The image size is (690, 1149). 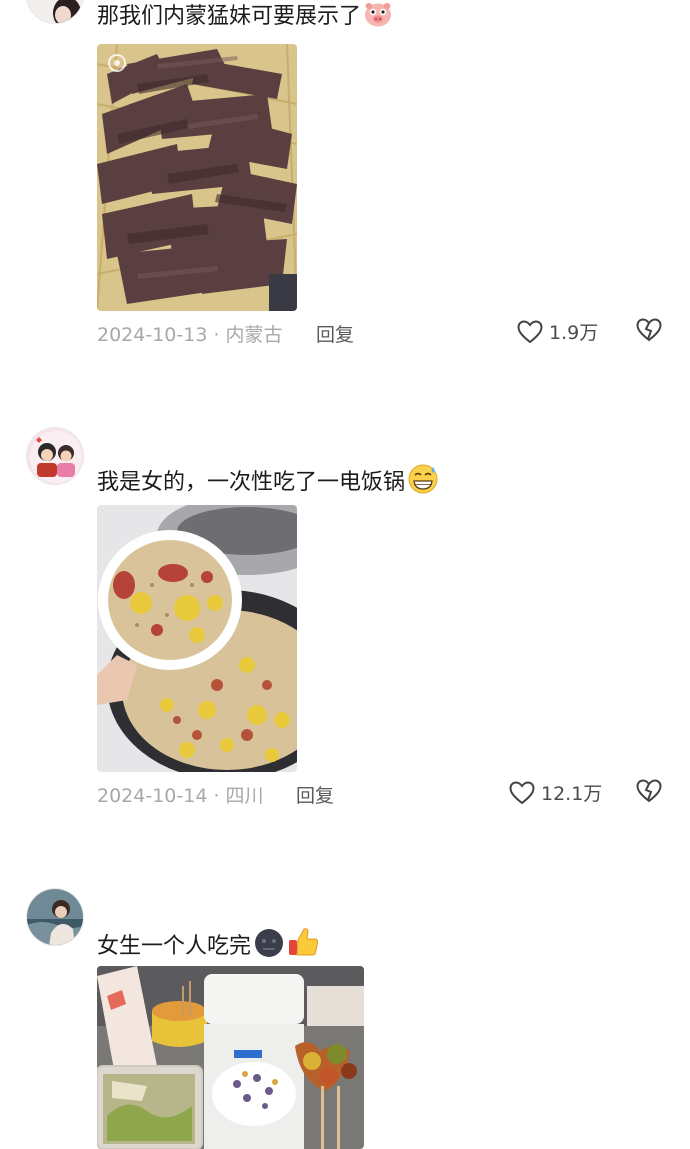 I want to click on comment-photo-takeout-food, so click(x=230, y=1057).